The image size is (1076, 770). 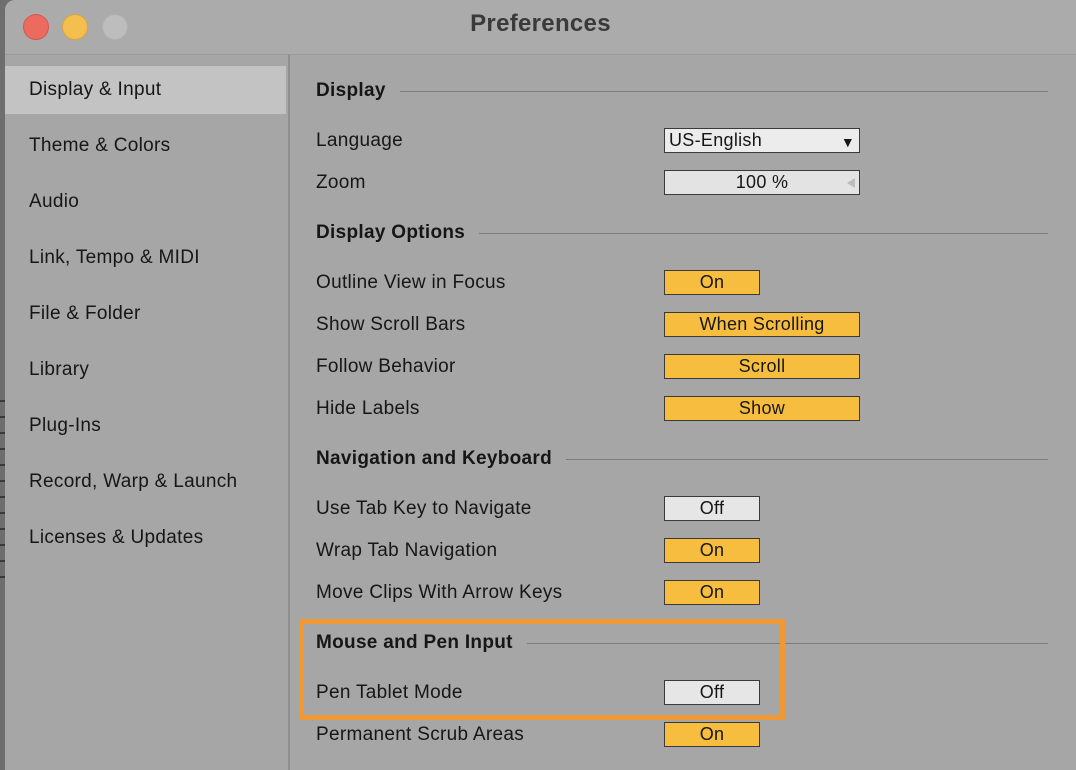 What do you see at coordinates (145, 90) in the screenshot?
I see `sidebar-item-display-input: Display & Input` at bounding box center [145, 90].